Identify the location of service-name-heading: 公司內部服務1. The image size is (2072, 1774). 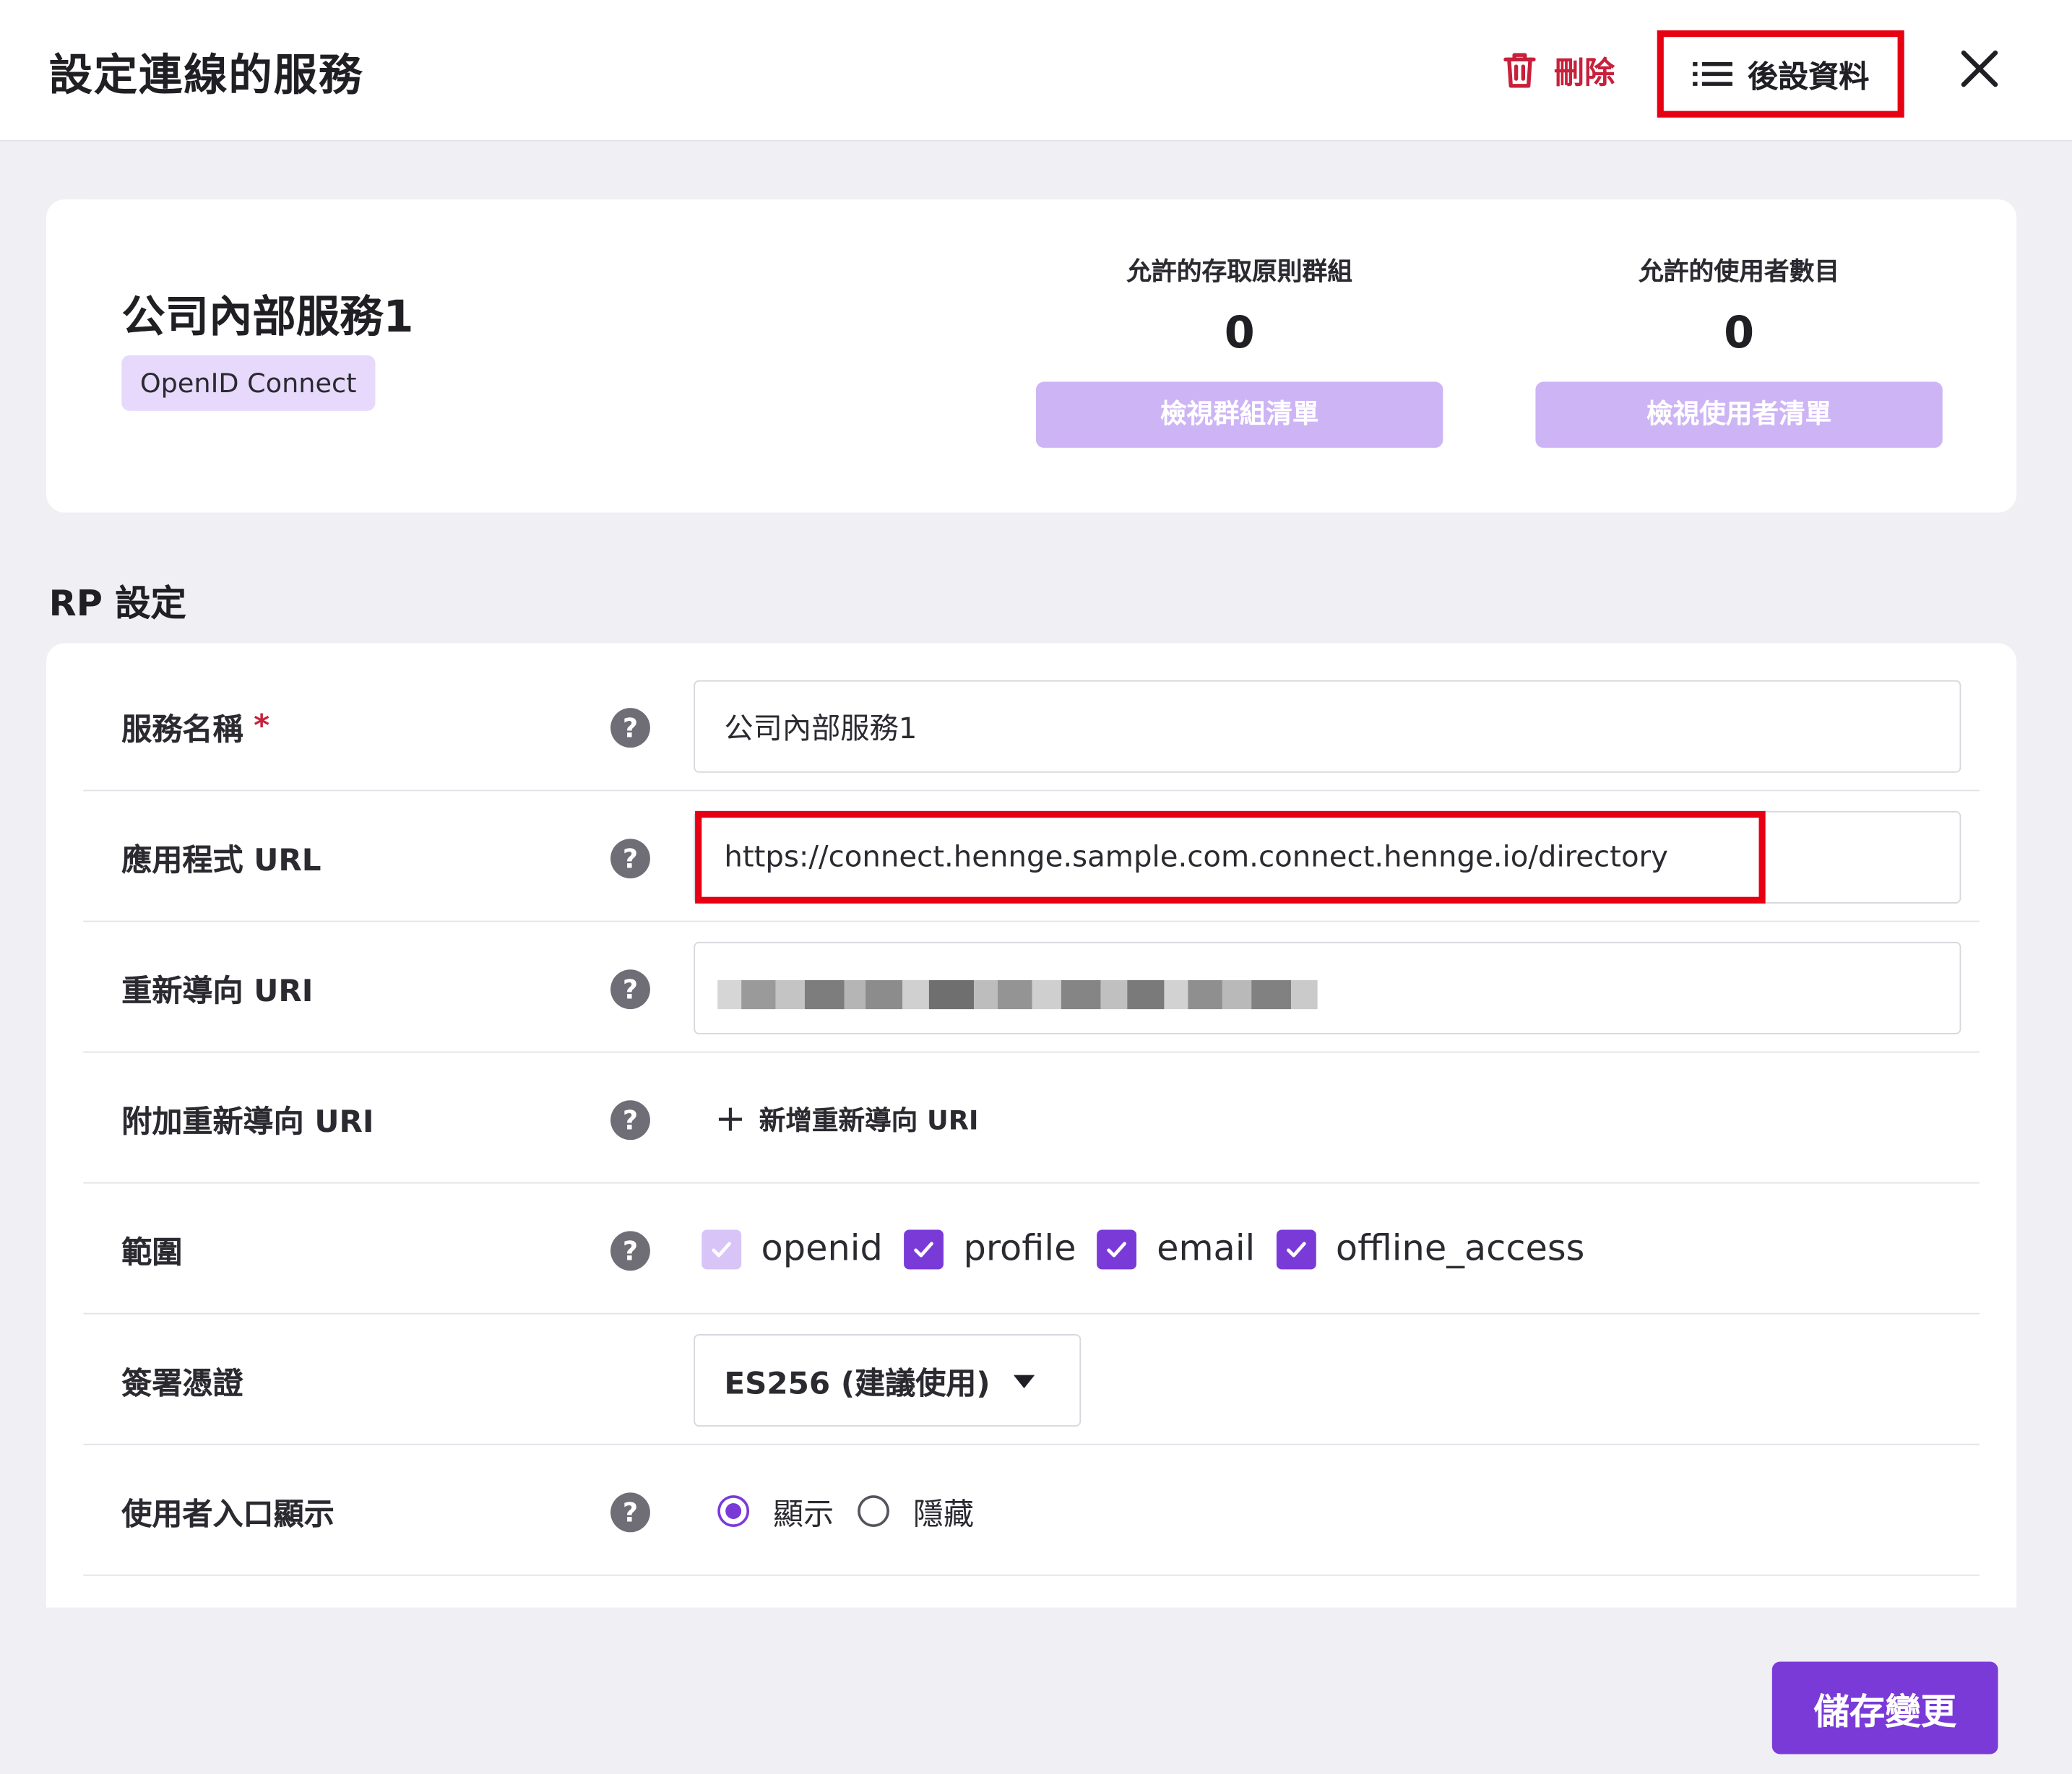
(267, 316).